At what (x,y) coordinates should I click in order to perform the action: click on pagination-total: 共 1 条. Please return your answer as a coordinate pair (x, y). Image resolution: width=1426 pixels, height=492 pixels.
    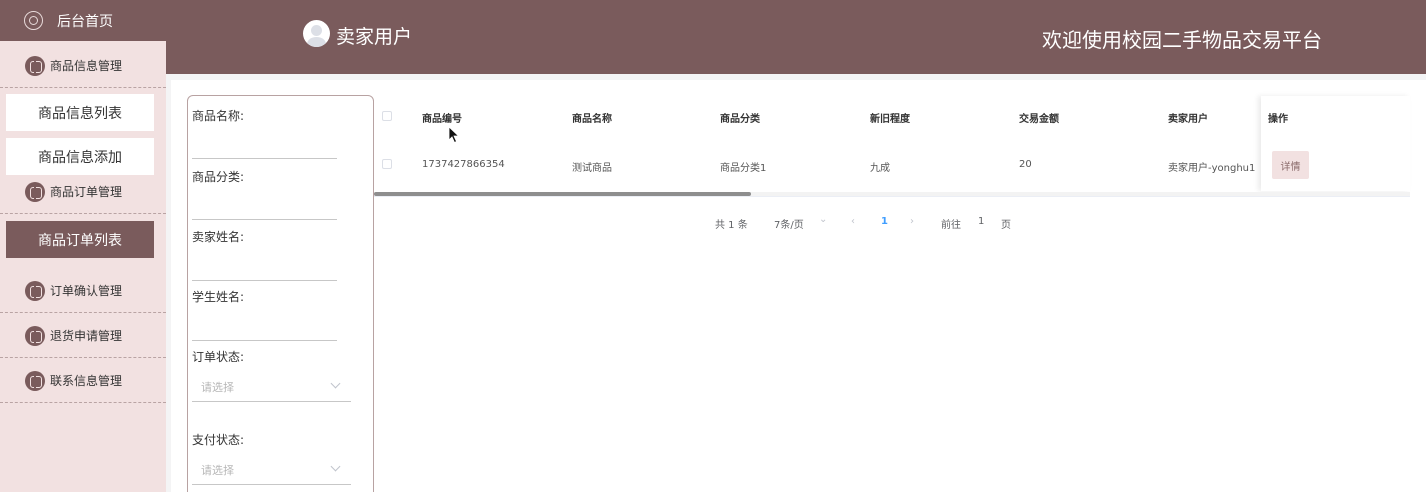
    Looking at the image, I should click on (731, 225).